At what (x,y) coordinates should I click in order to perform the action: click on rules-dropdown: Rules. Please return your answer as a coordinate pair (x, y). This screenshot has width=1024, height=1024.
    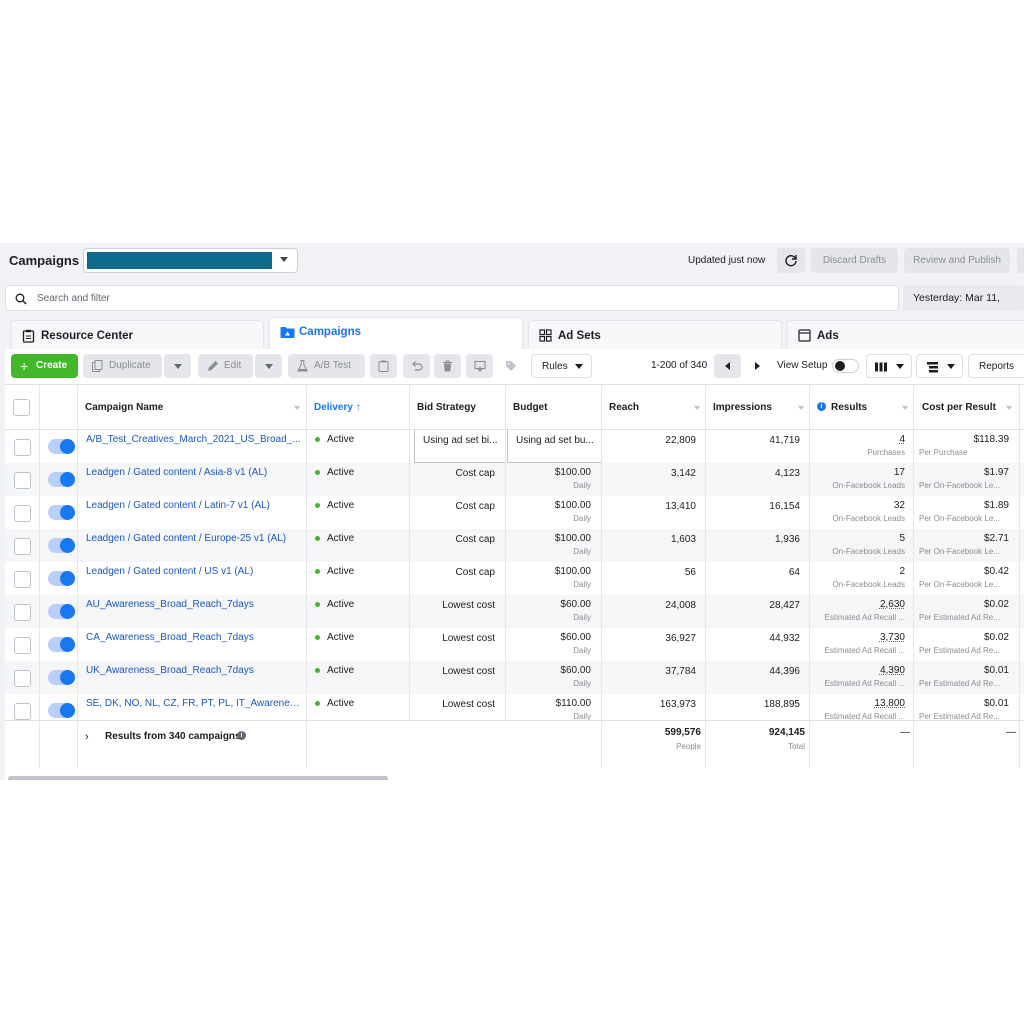
    Looking at the image, I should click on (561, 366).